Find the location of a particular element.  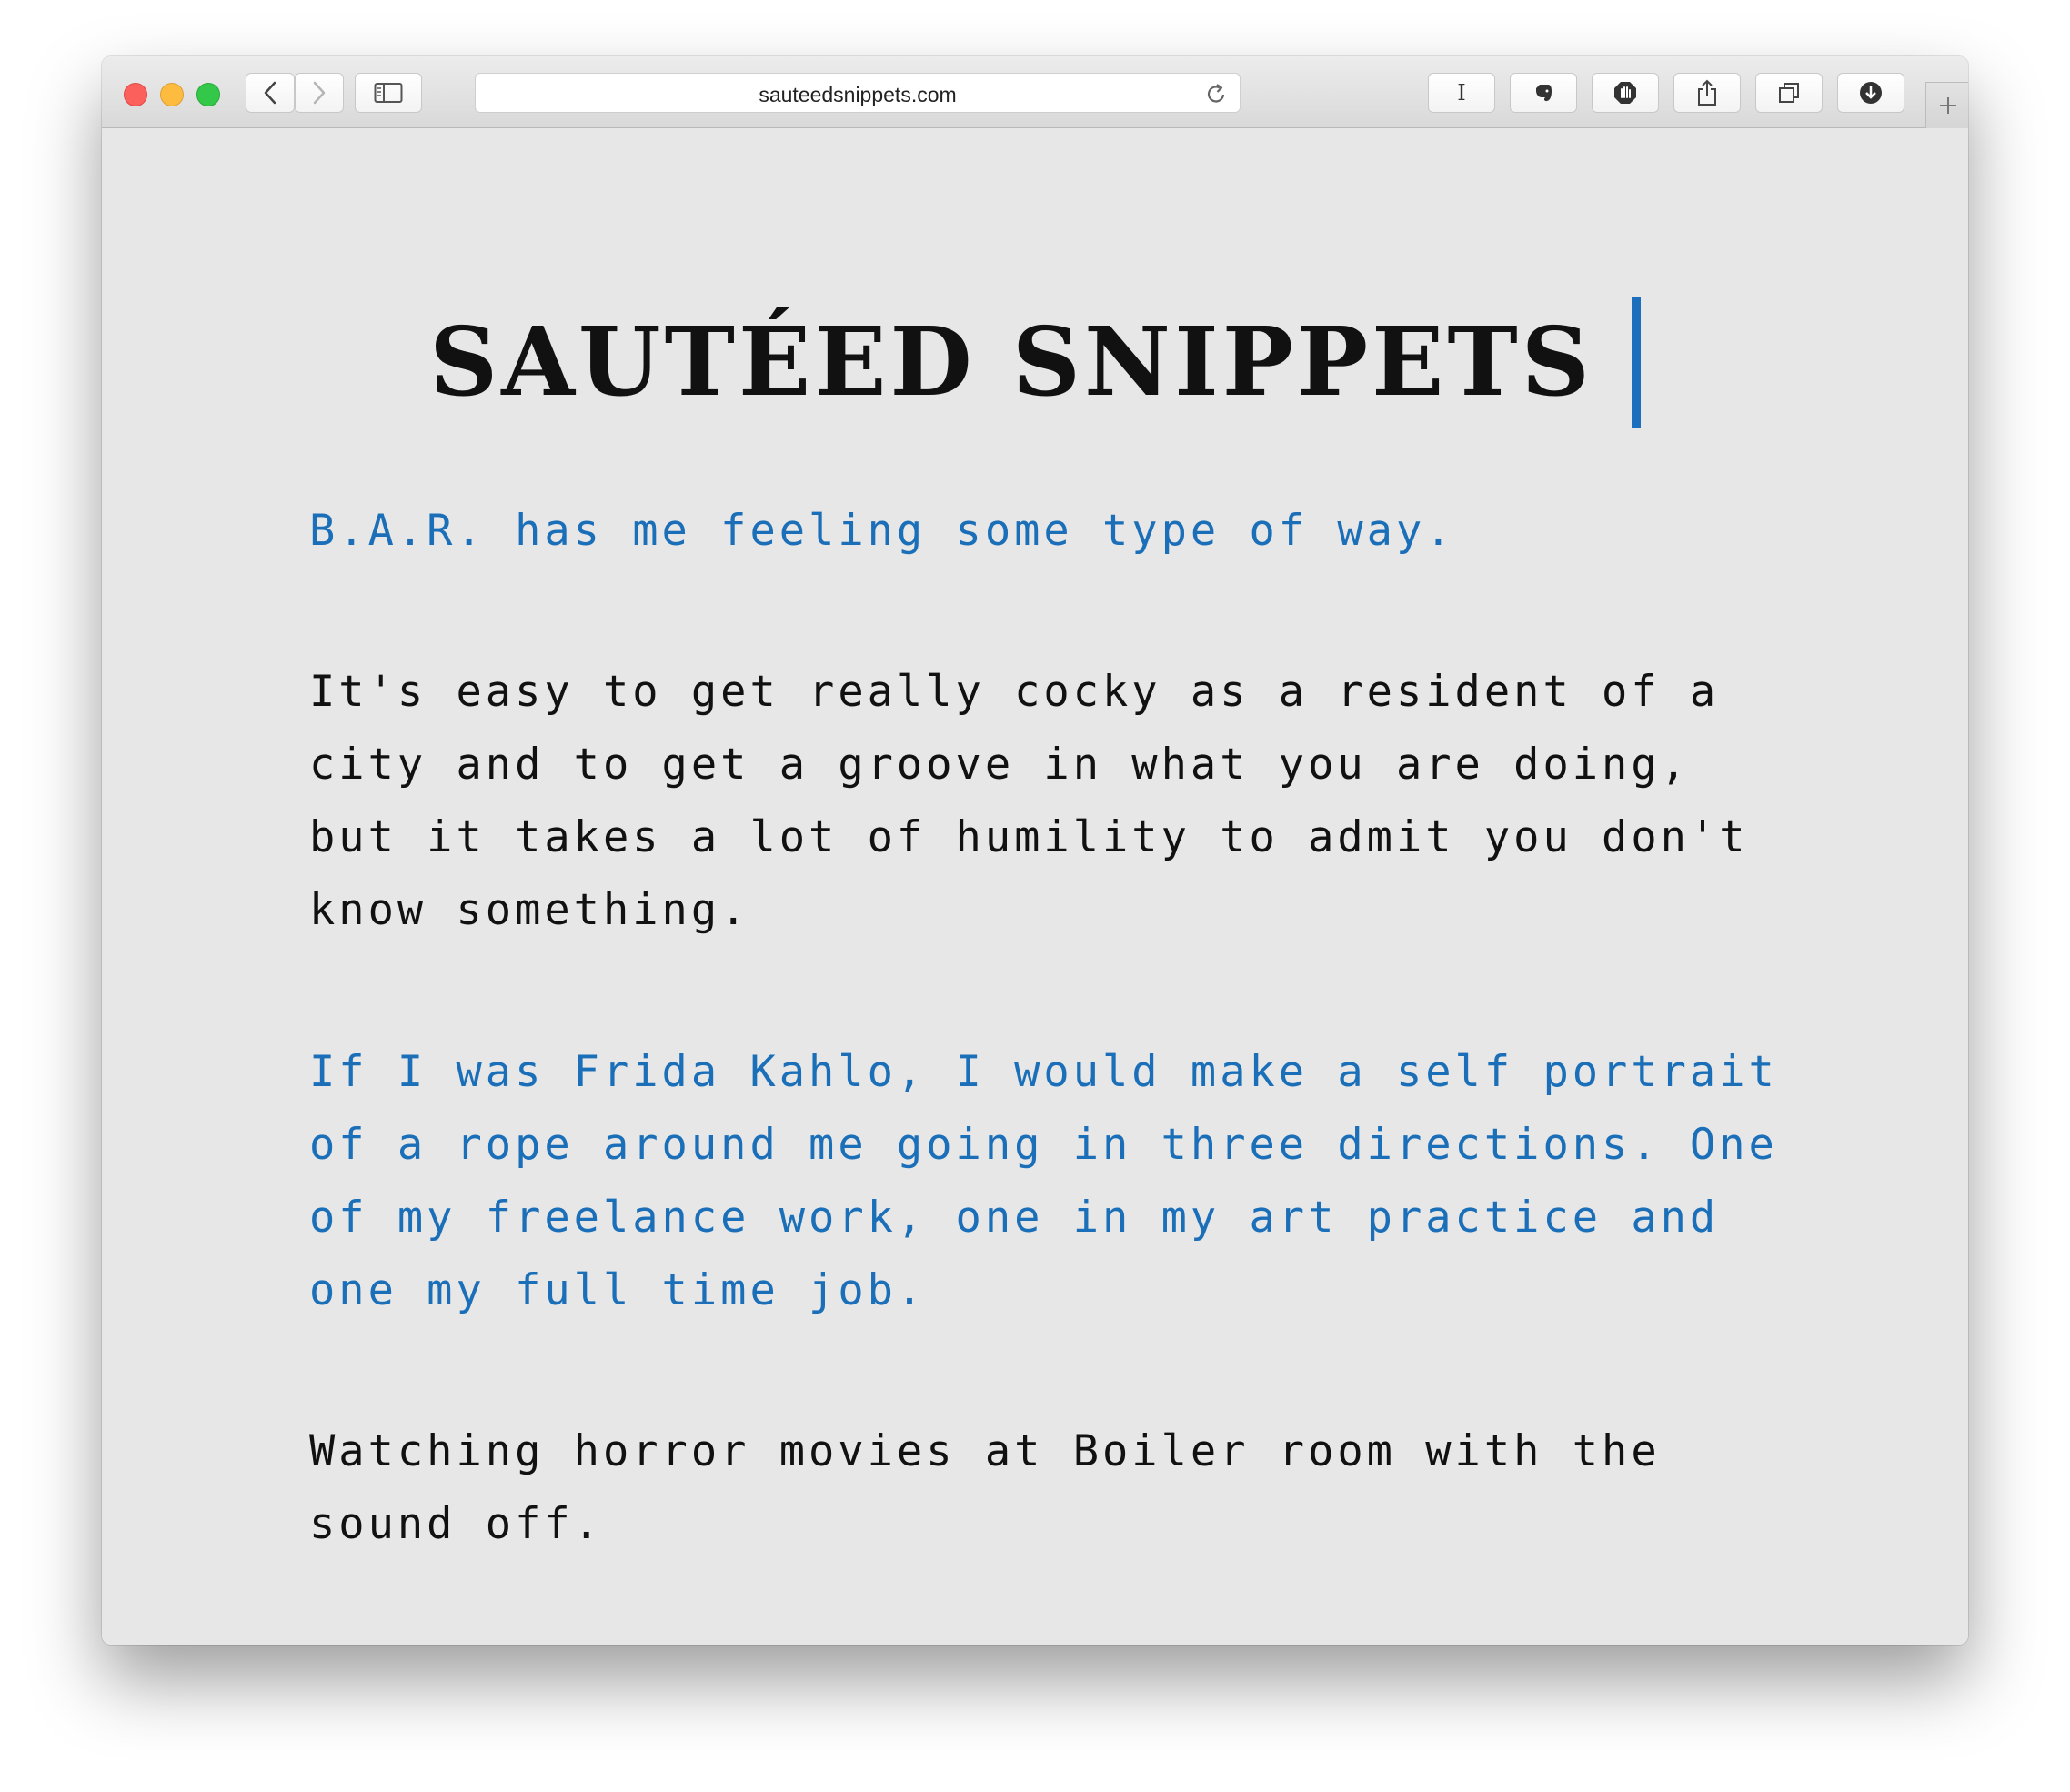

new-tab-button is located at coordinates (1946, 105).